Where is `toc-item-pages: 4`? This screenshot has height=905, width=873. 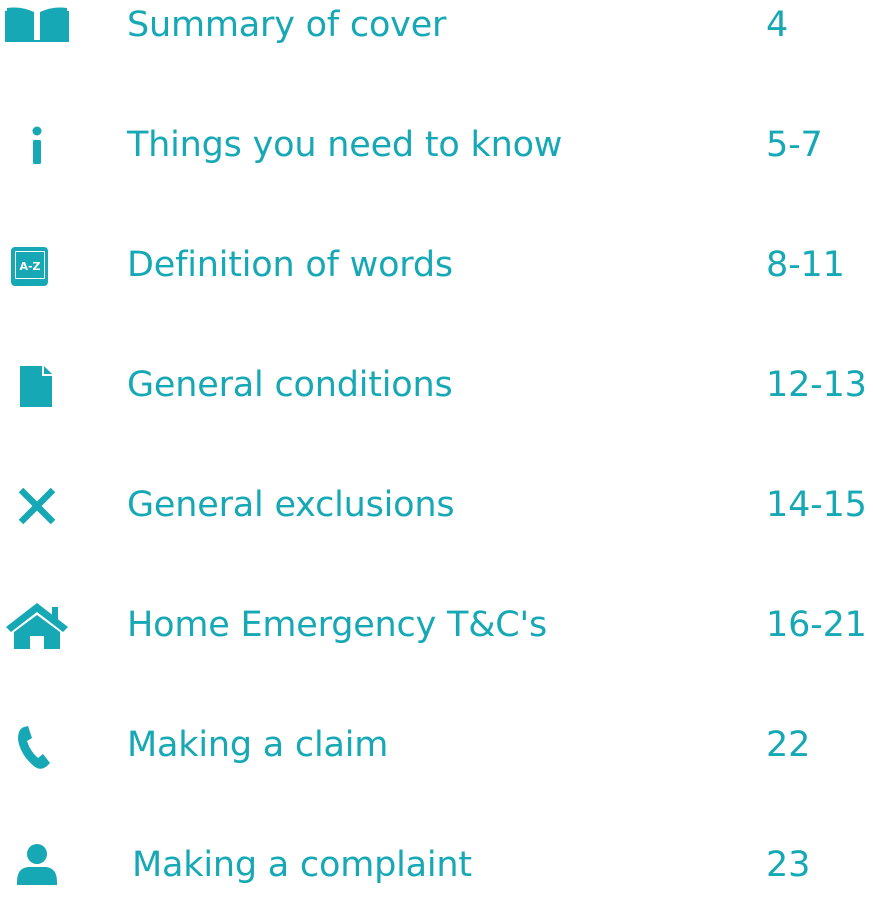
toc-item-pages: 4 is located at coordinates (777, 25).